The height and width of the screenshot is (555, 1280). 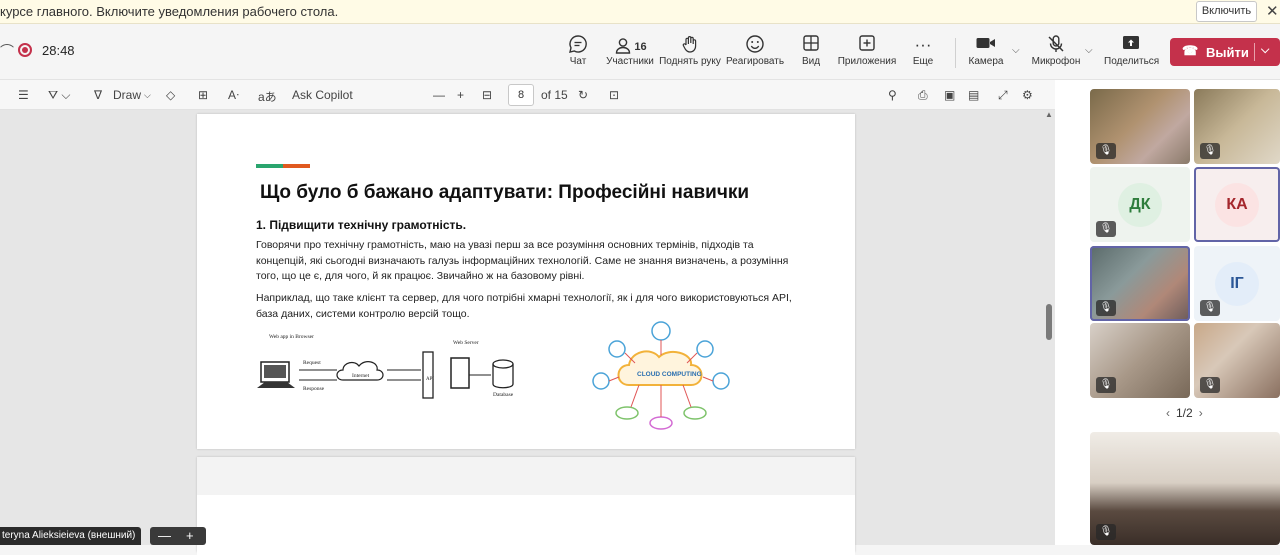 What do you see at coordinates (1226, 11) in the screenshot?
I see `enable-notifications-button: Включить` at bounding box center [1226, 11].